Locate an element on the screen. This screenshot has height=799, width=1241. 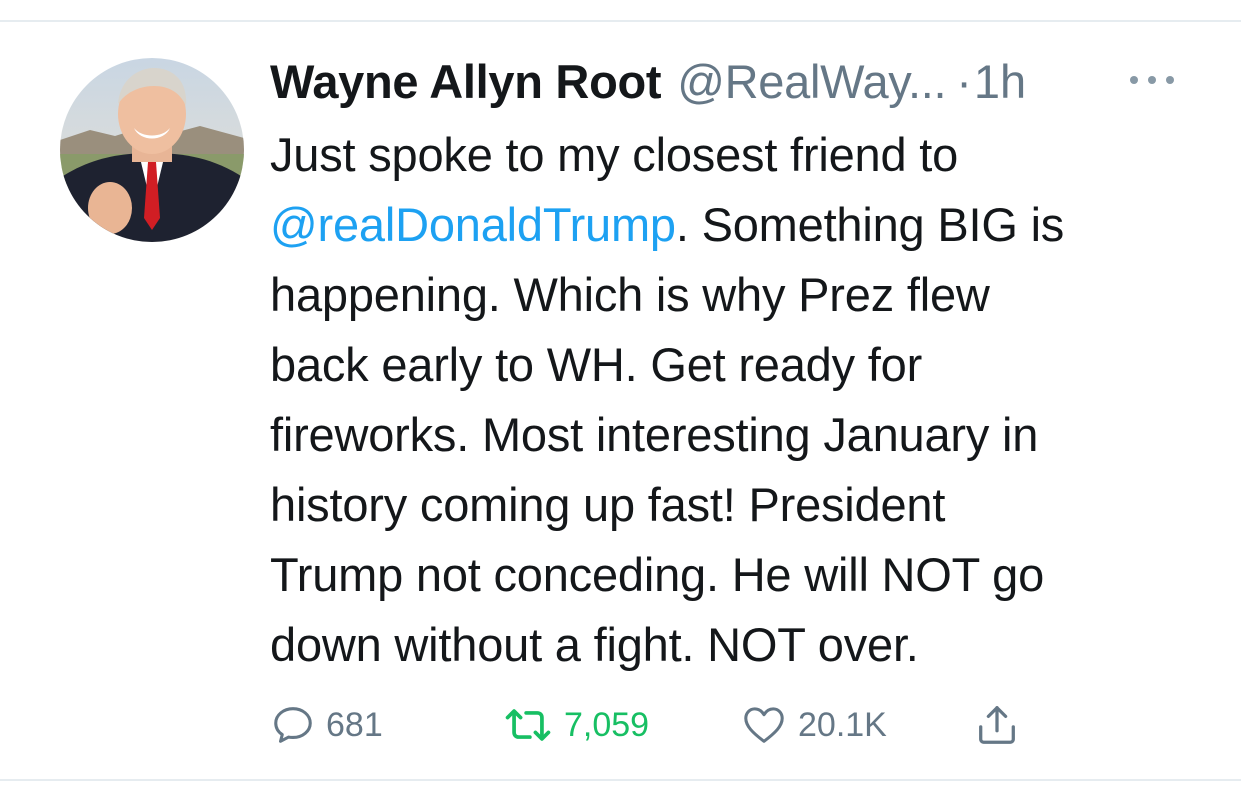
more-options-button is located at coordinates (1152, 80).